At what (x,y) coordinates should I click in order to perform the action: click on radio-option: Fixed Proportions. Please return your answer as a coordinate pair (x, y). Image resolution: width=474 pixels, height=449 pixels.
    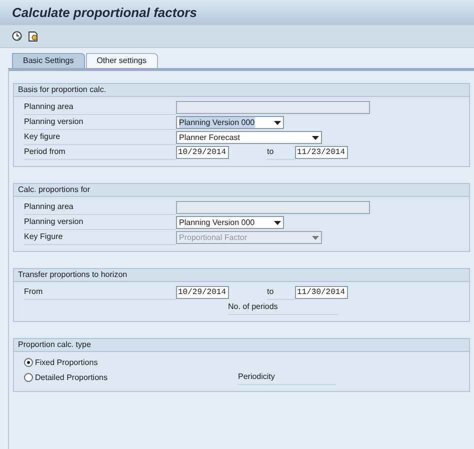
    Looking at the image, I should click on (131, 362).